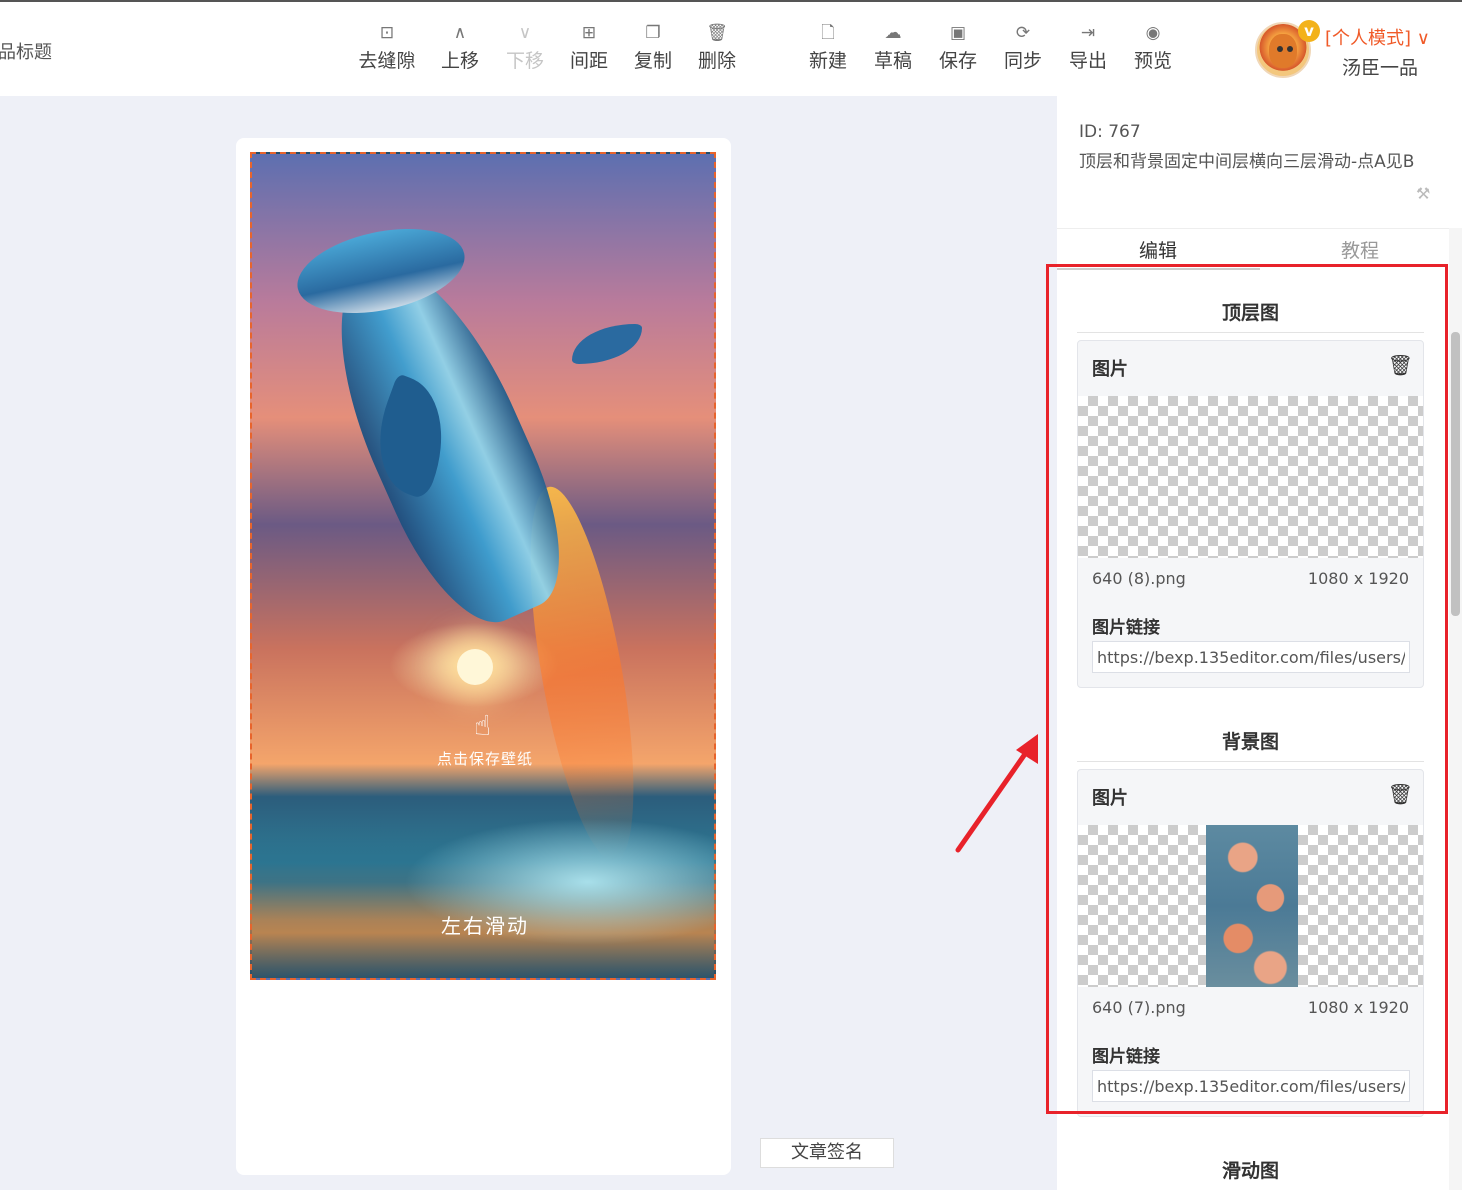 The height and width of the screenshot is (1190, 1462). I want to click on spacing-icon: ⊞, so click(589, 33).